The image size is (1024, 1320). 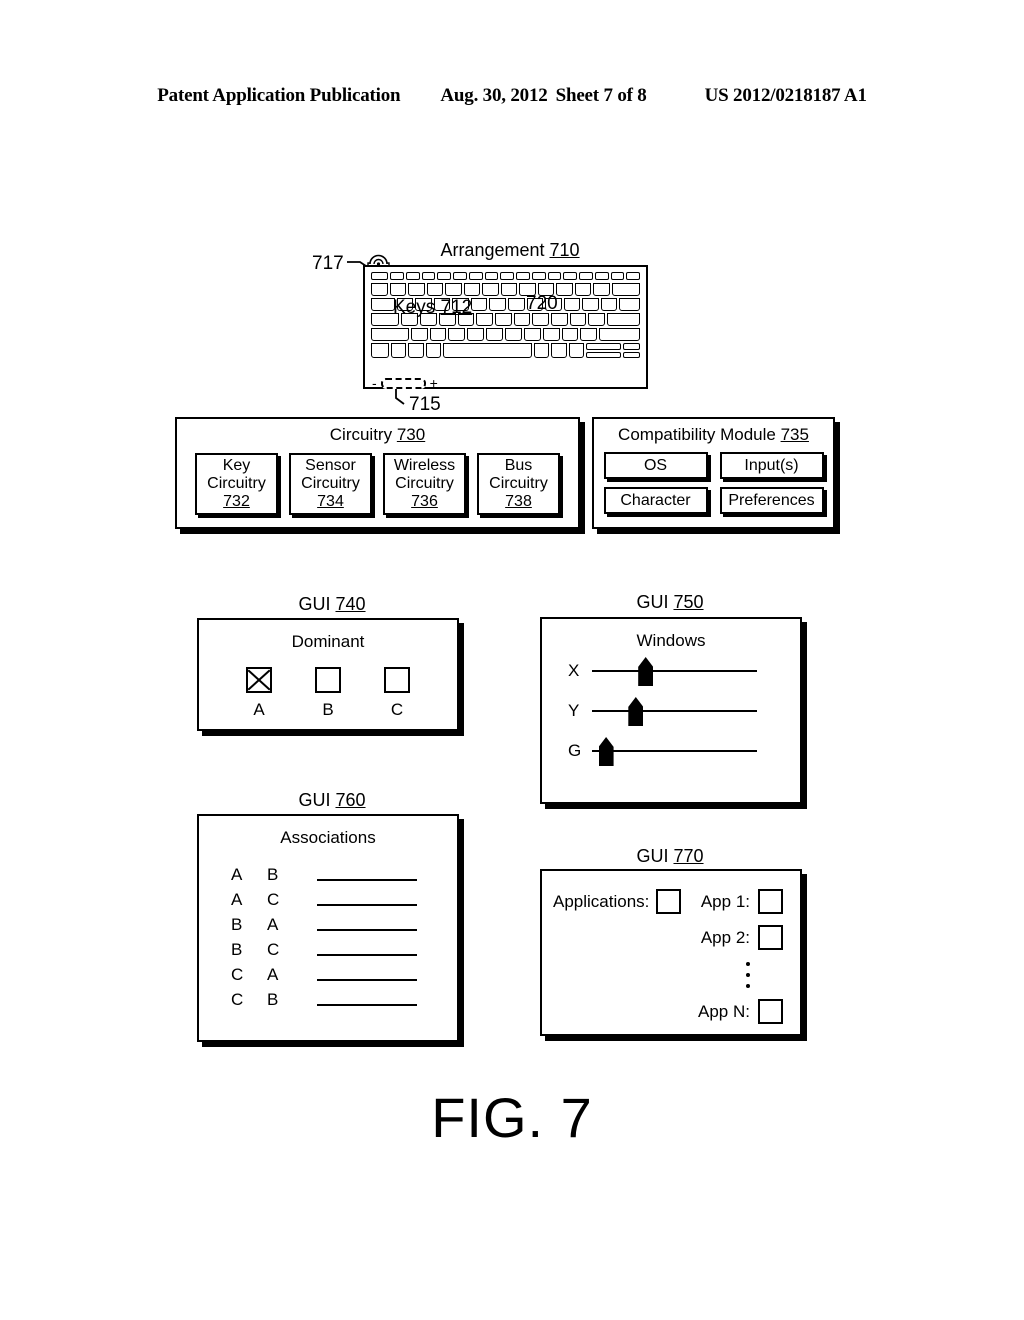 What do you see at coordinates (425, 404) in the screenshot?
I see `battery-reference-715: 715` at bounding box center [425, 404].